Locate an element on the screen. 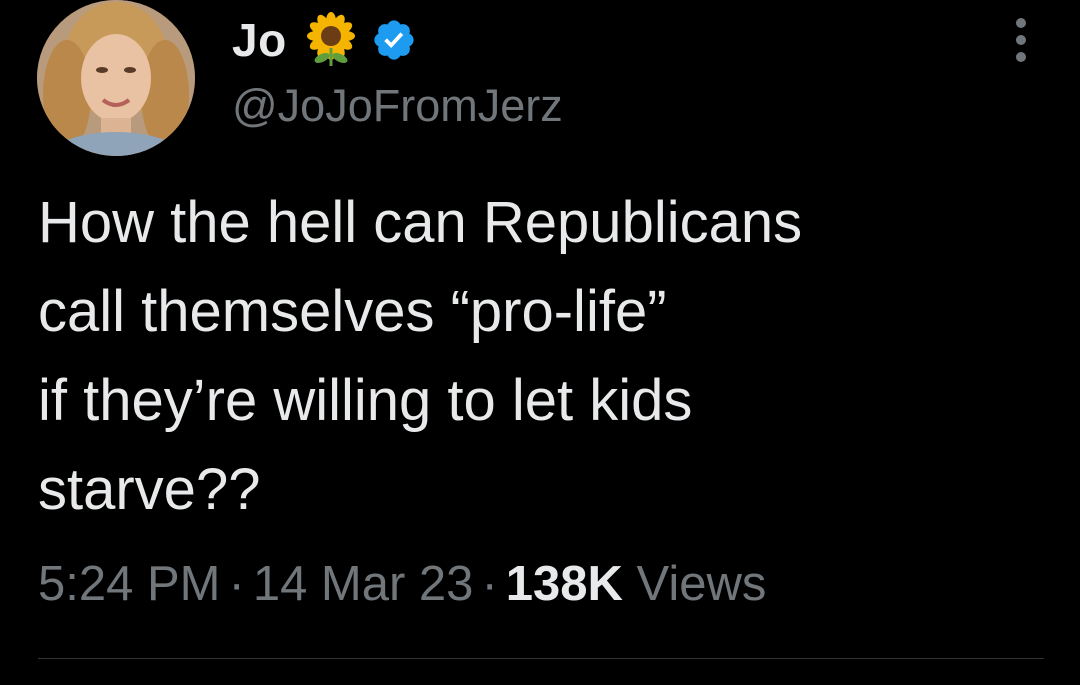 The height and width of the screenshot is (685, 1080). tweet-text-line: if they’re willing to let kids is located at coordinates (365, 400).